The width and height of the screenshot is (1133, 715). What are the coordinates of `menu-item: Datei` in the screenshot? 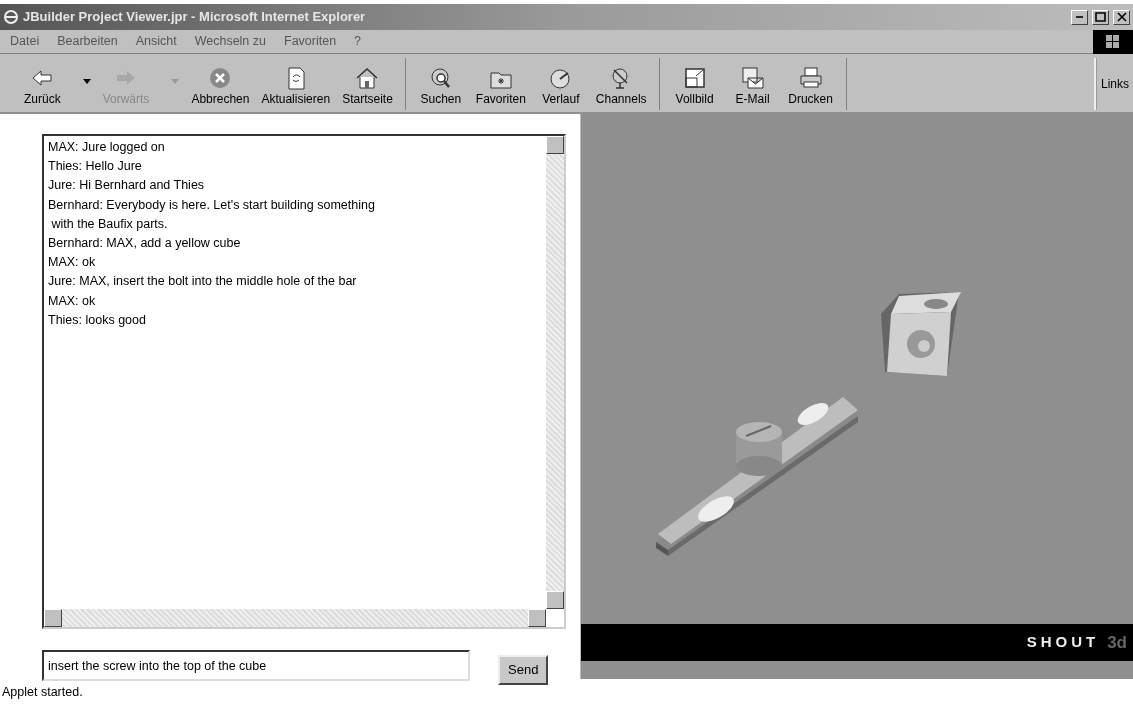 It's located at (25, 41).